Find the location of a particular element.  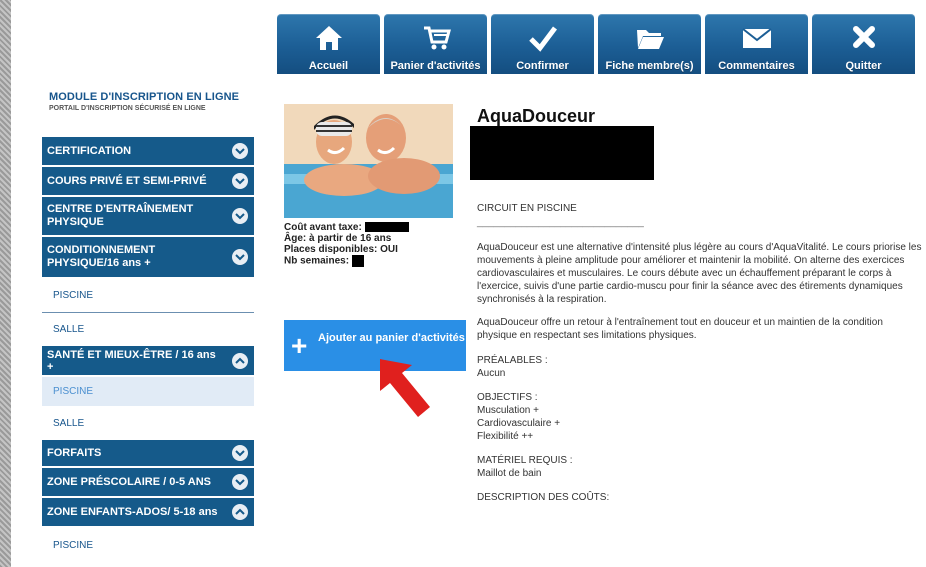

couple-in-pool-image is located at coordinates (368, 161).